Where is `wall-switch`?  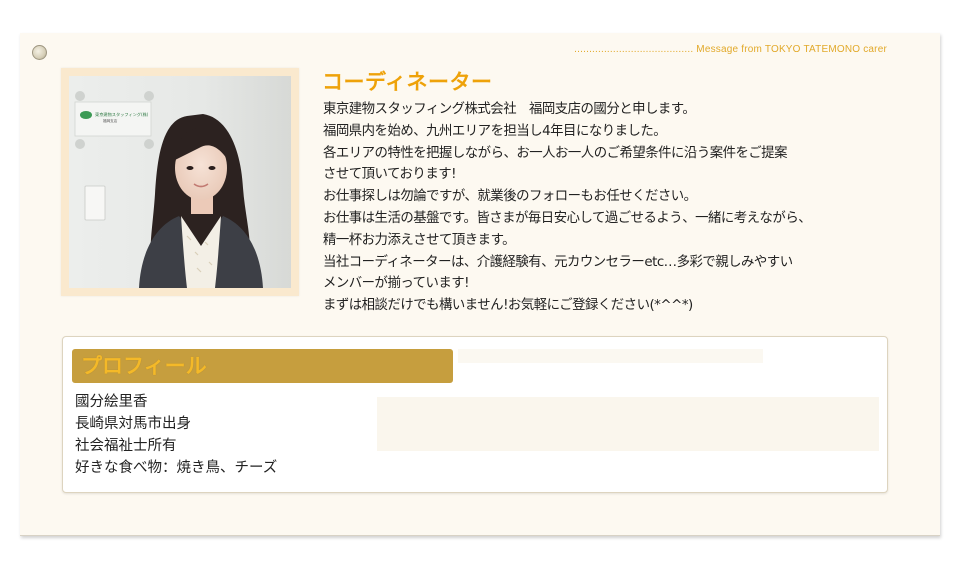
wall-switch is located at coordinates (95, 203).